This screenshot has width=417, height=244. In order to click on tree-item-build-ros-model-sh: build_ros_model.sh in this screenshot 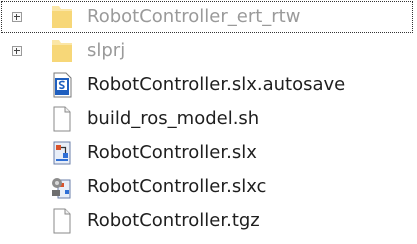, I will do `click(208, 119)`.